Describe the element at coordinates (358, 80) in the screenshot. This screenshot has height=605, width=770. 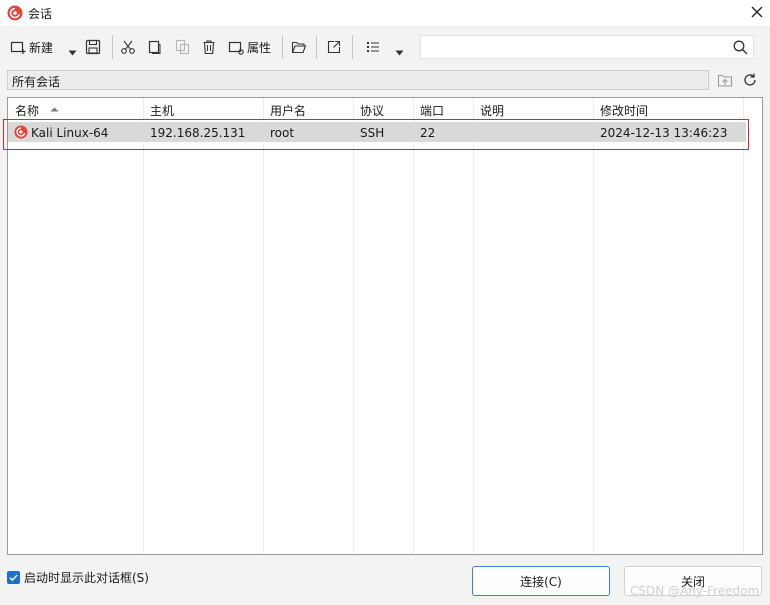
I see `breadcrumb: 所有会话` at that location.